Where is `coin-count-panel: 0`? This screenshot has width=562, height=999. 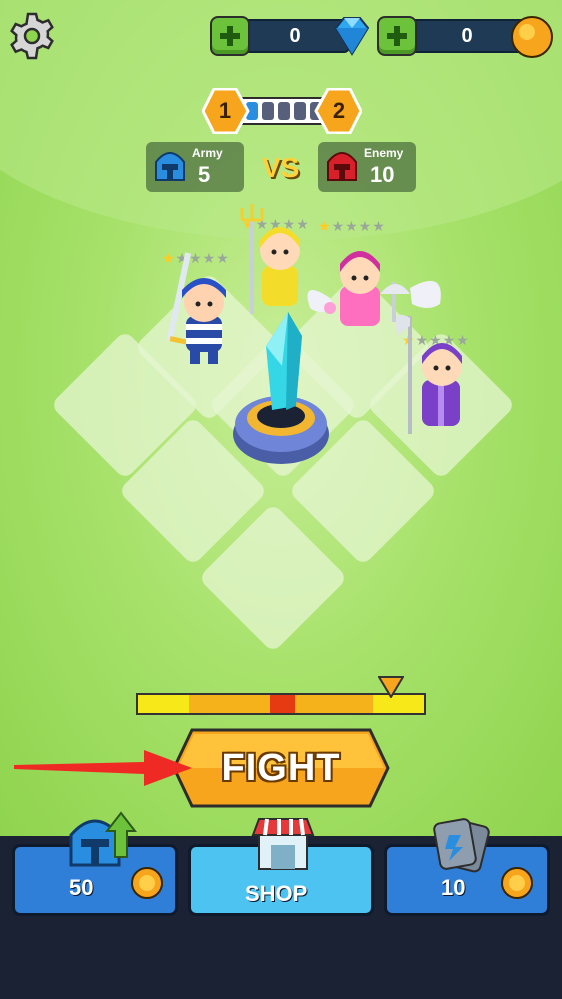 coin-count-panel: 0 is located at coordinates (467, 36).